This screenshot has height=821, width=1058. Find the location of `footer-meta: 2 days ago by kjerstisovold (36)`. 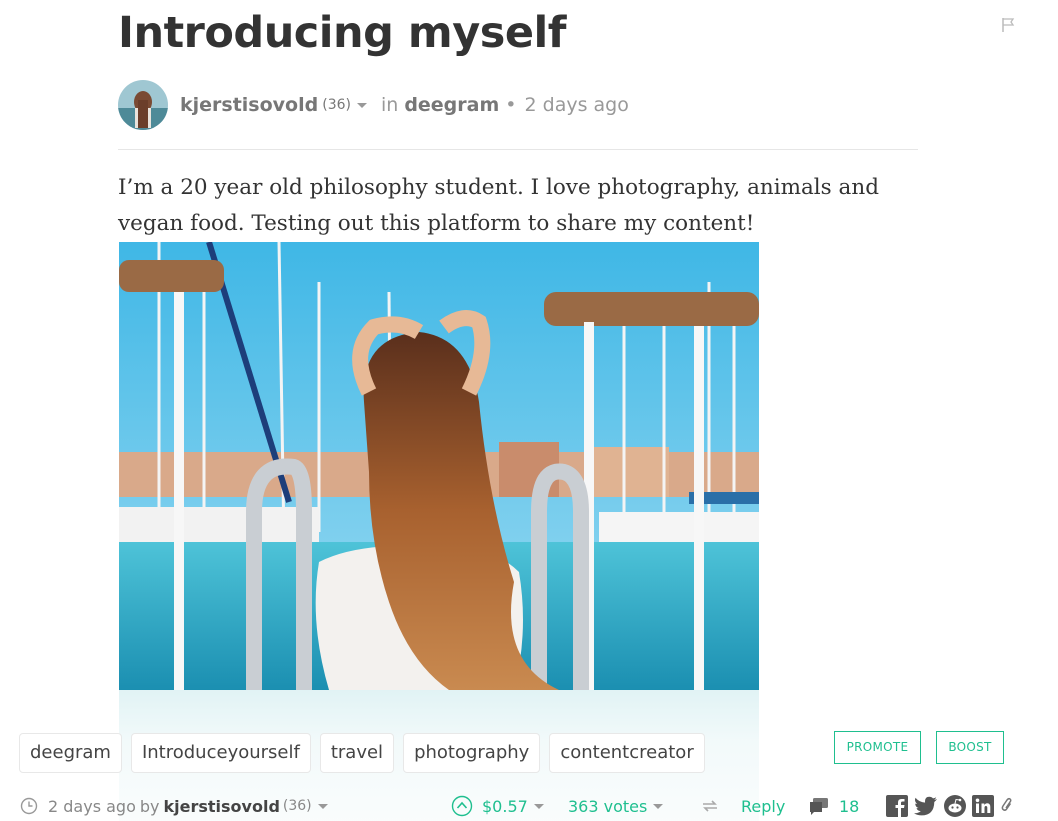

footer-meta: 2 days ago by kjerstisovold (36) is located at coordinates (177, 806).